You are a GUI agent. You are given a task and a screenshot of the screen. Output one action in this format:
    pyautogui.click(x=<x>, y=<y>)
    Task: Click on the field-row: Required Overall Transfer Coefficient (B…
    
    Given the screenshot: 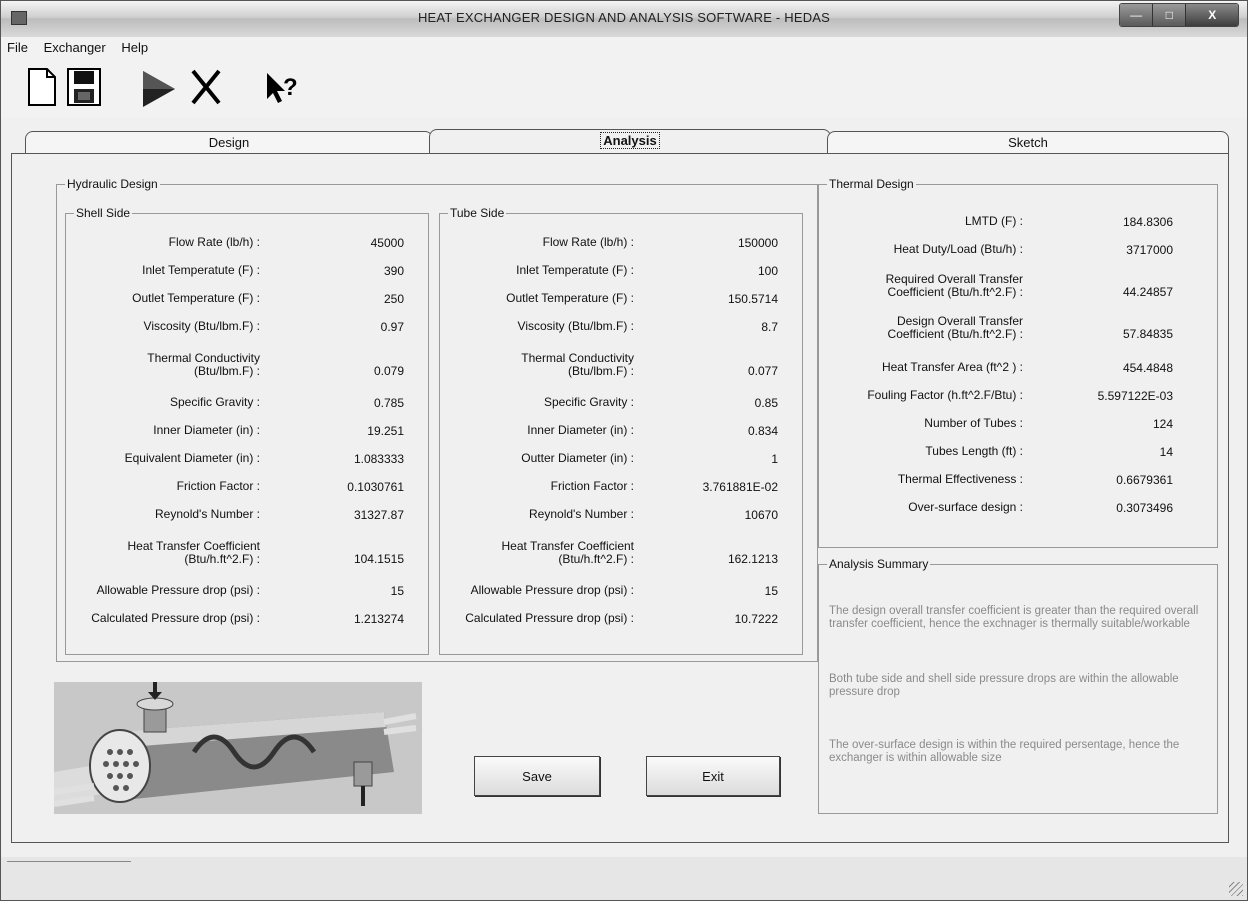 What is the action you would take?
    pyautogui.click(x=1018, y=291)
    